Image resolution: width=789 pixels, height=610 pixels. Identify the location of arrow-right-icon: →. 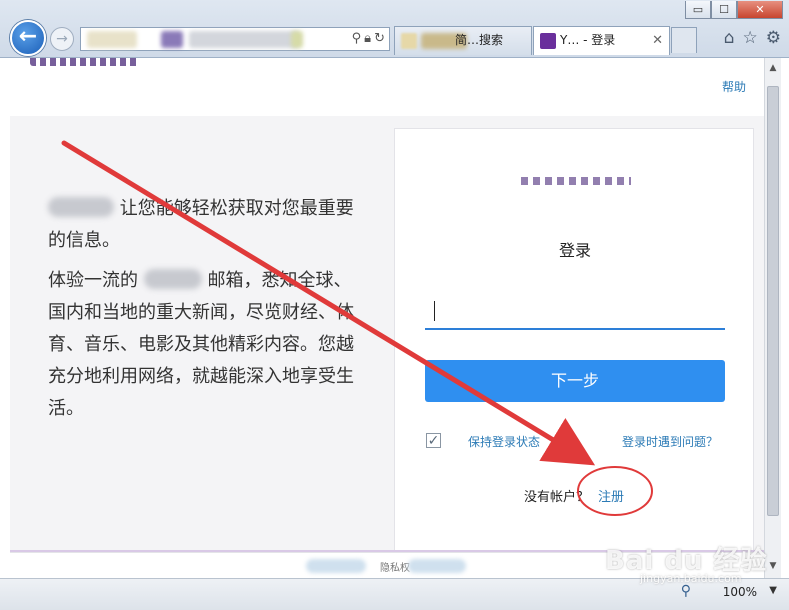
(62, 39).